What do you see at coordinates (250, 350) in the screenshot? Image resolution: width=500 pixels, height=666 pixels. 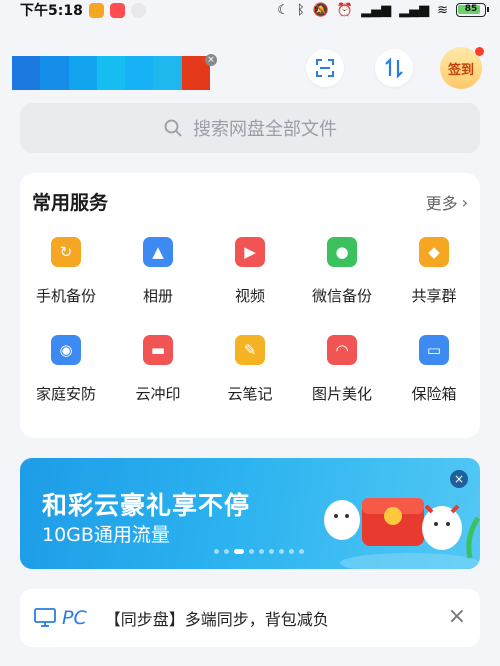 I see `cloud-note-icon: ✎` at bounding box center [250, 350].